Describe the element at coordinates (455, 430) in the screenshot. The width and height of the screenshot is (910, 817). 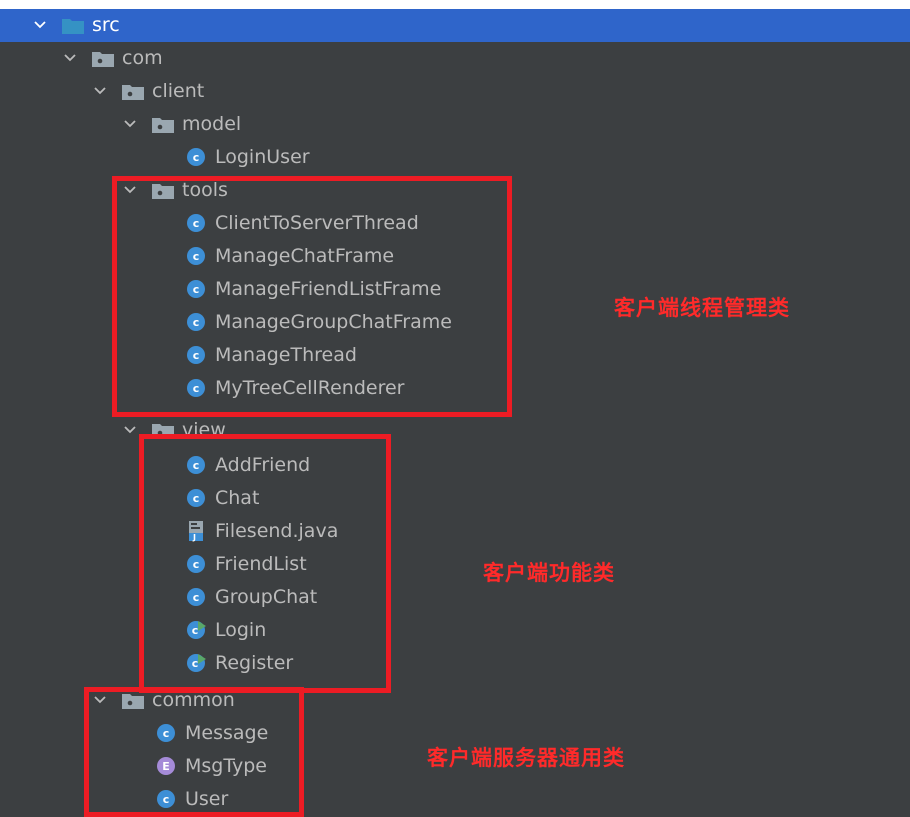
I see `tree-node-view: view` at that location.